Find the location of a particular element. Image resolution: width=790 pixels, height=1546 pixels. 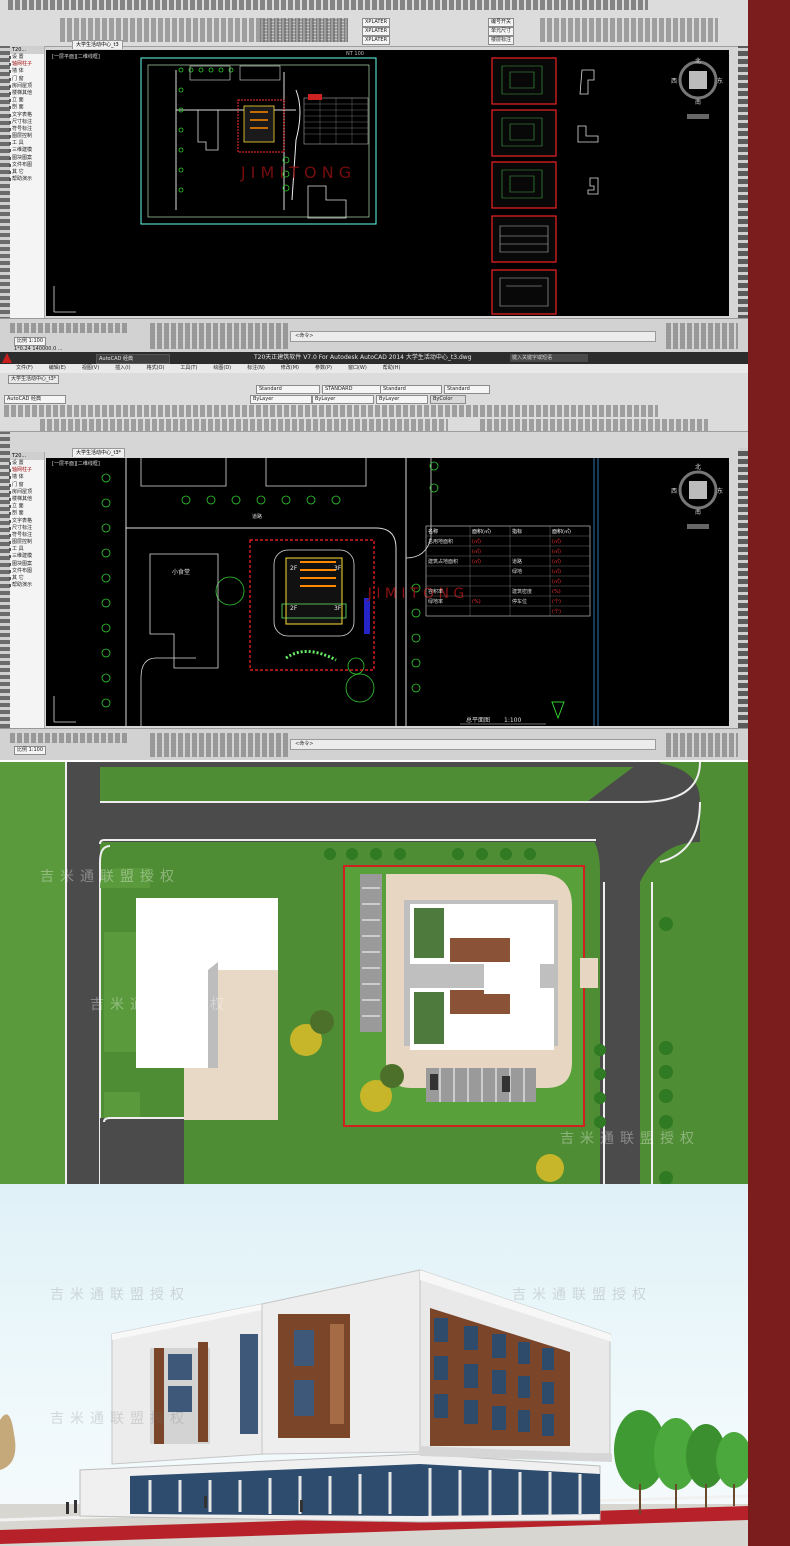

menu-item: 工具(T) is located at coordinates (188, 368).